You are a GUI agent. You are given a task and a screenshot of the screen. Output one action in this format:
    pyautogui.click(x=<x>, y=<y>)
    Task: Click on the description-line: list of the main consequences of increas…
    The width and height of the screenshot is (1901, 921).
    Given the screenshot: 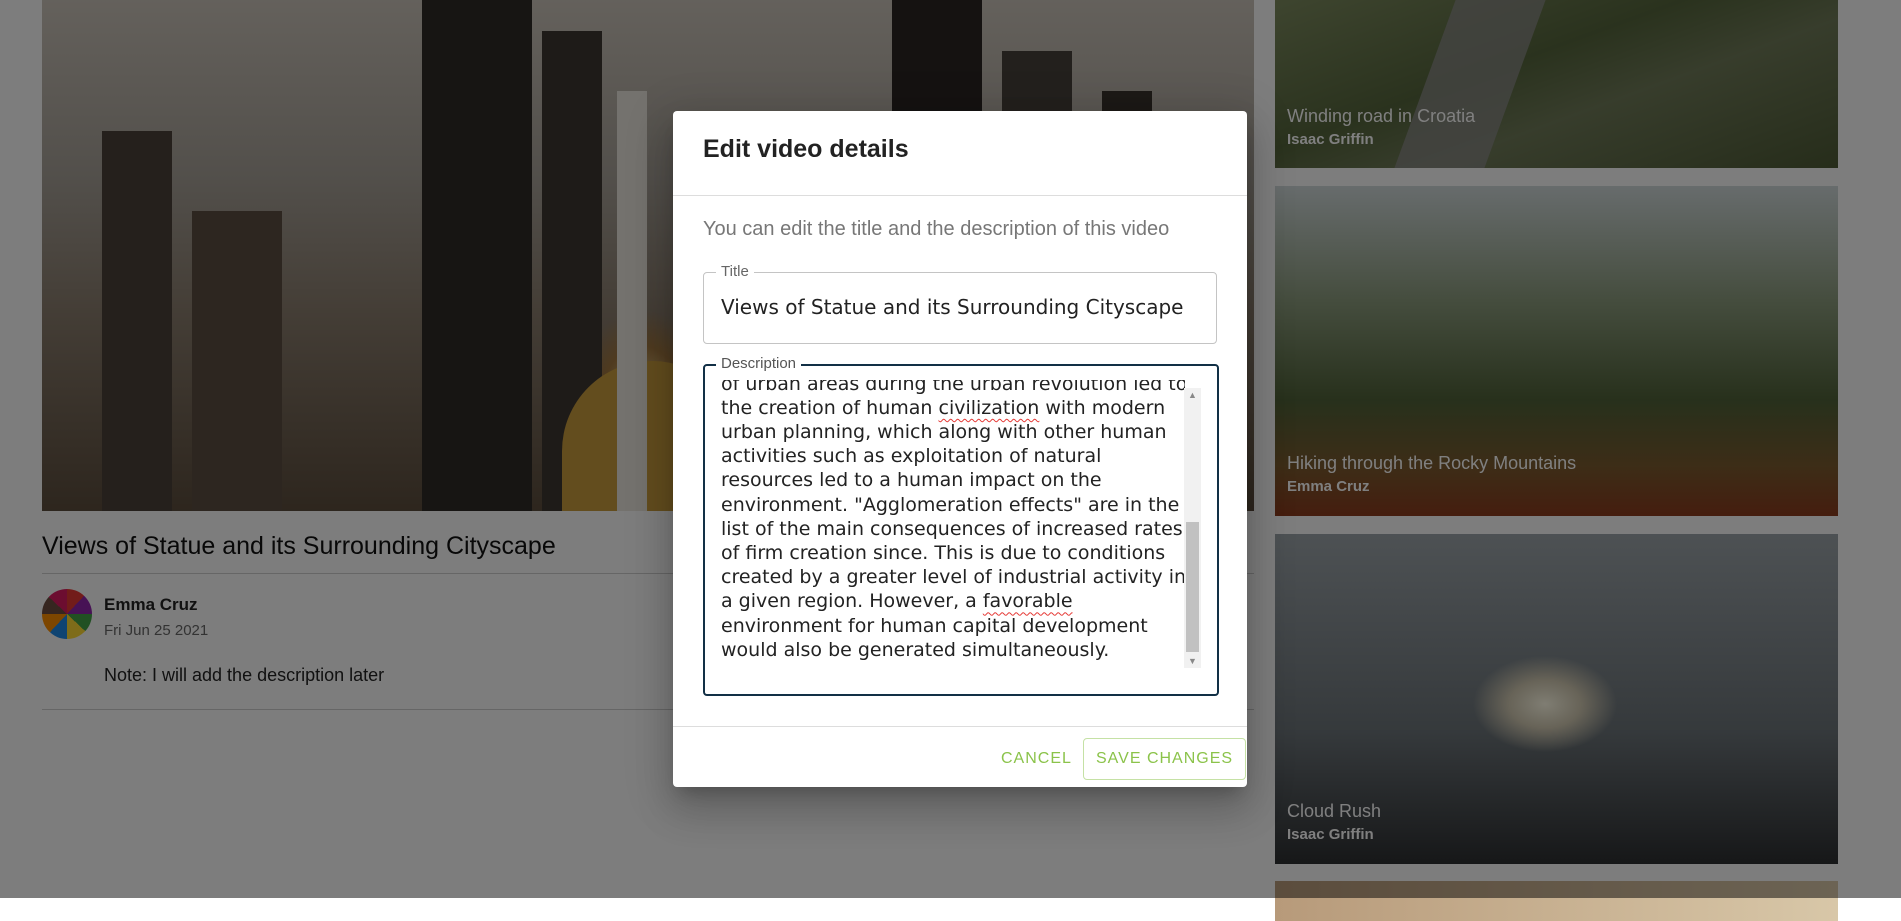 What is the action you would take?
    pyautogui.click(x=952, y=528)
    